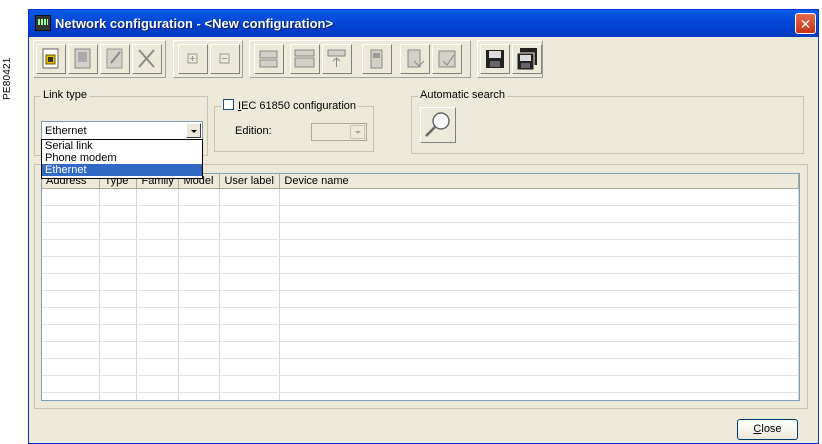 The image size is (822, 444). Describe the element at coordinates (225, 59) in the screenshot. I see `collapse-button` at that location.